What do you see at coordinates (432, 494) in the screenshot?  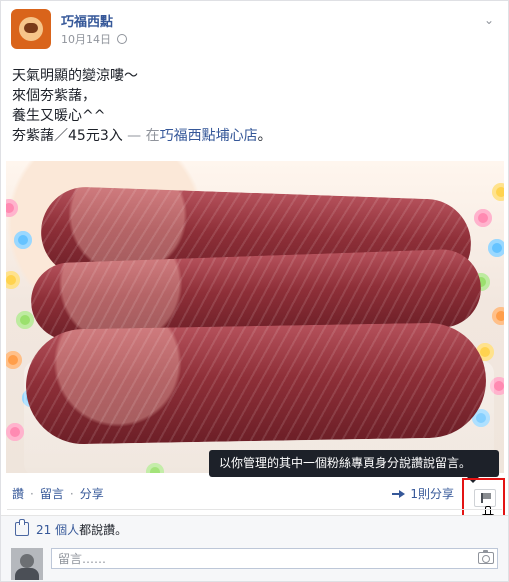 I see `share-count-text: 1則分享` at bounding box center [432, 494].